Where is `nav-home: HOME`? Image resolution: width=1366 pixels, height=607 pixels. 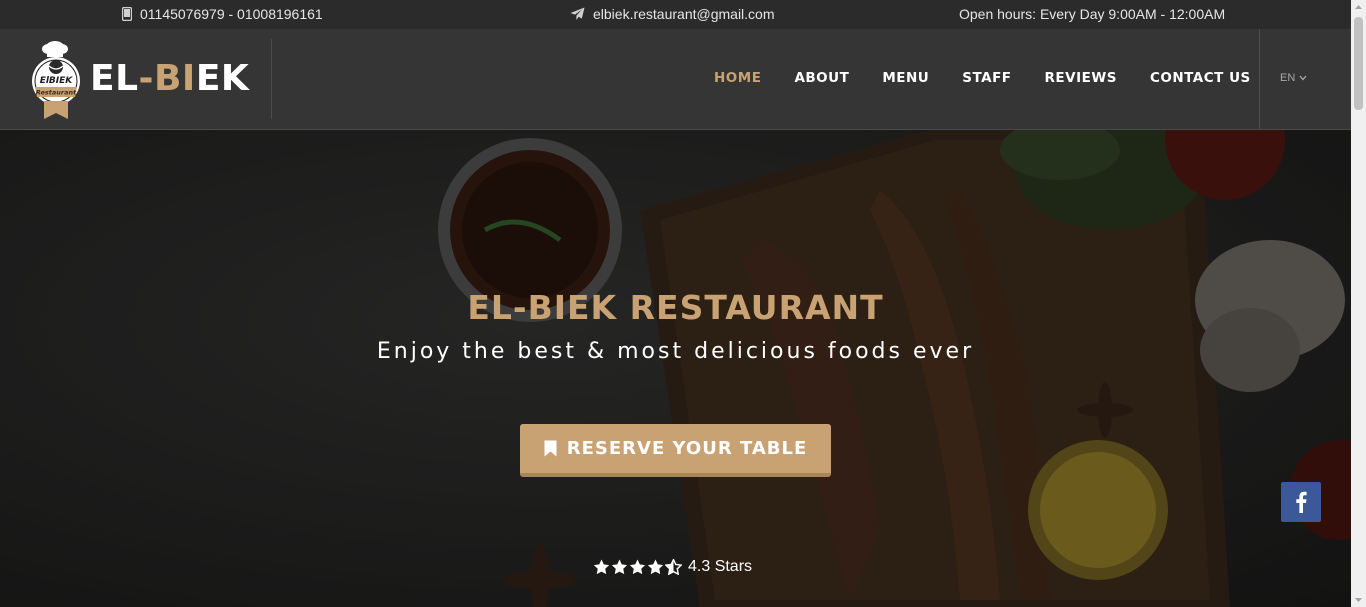
nav-home: HOME is located at coordinates (737, 78).